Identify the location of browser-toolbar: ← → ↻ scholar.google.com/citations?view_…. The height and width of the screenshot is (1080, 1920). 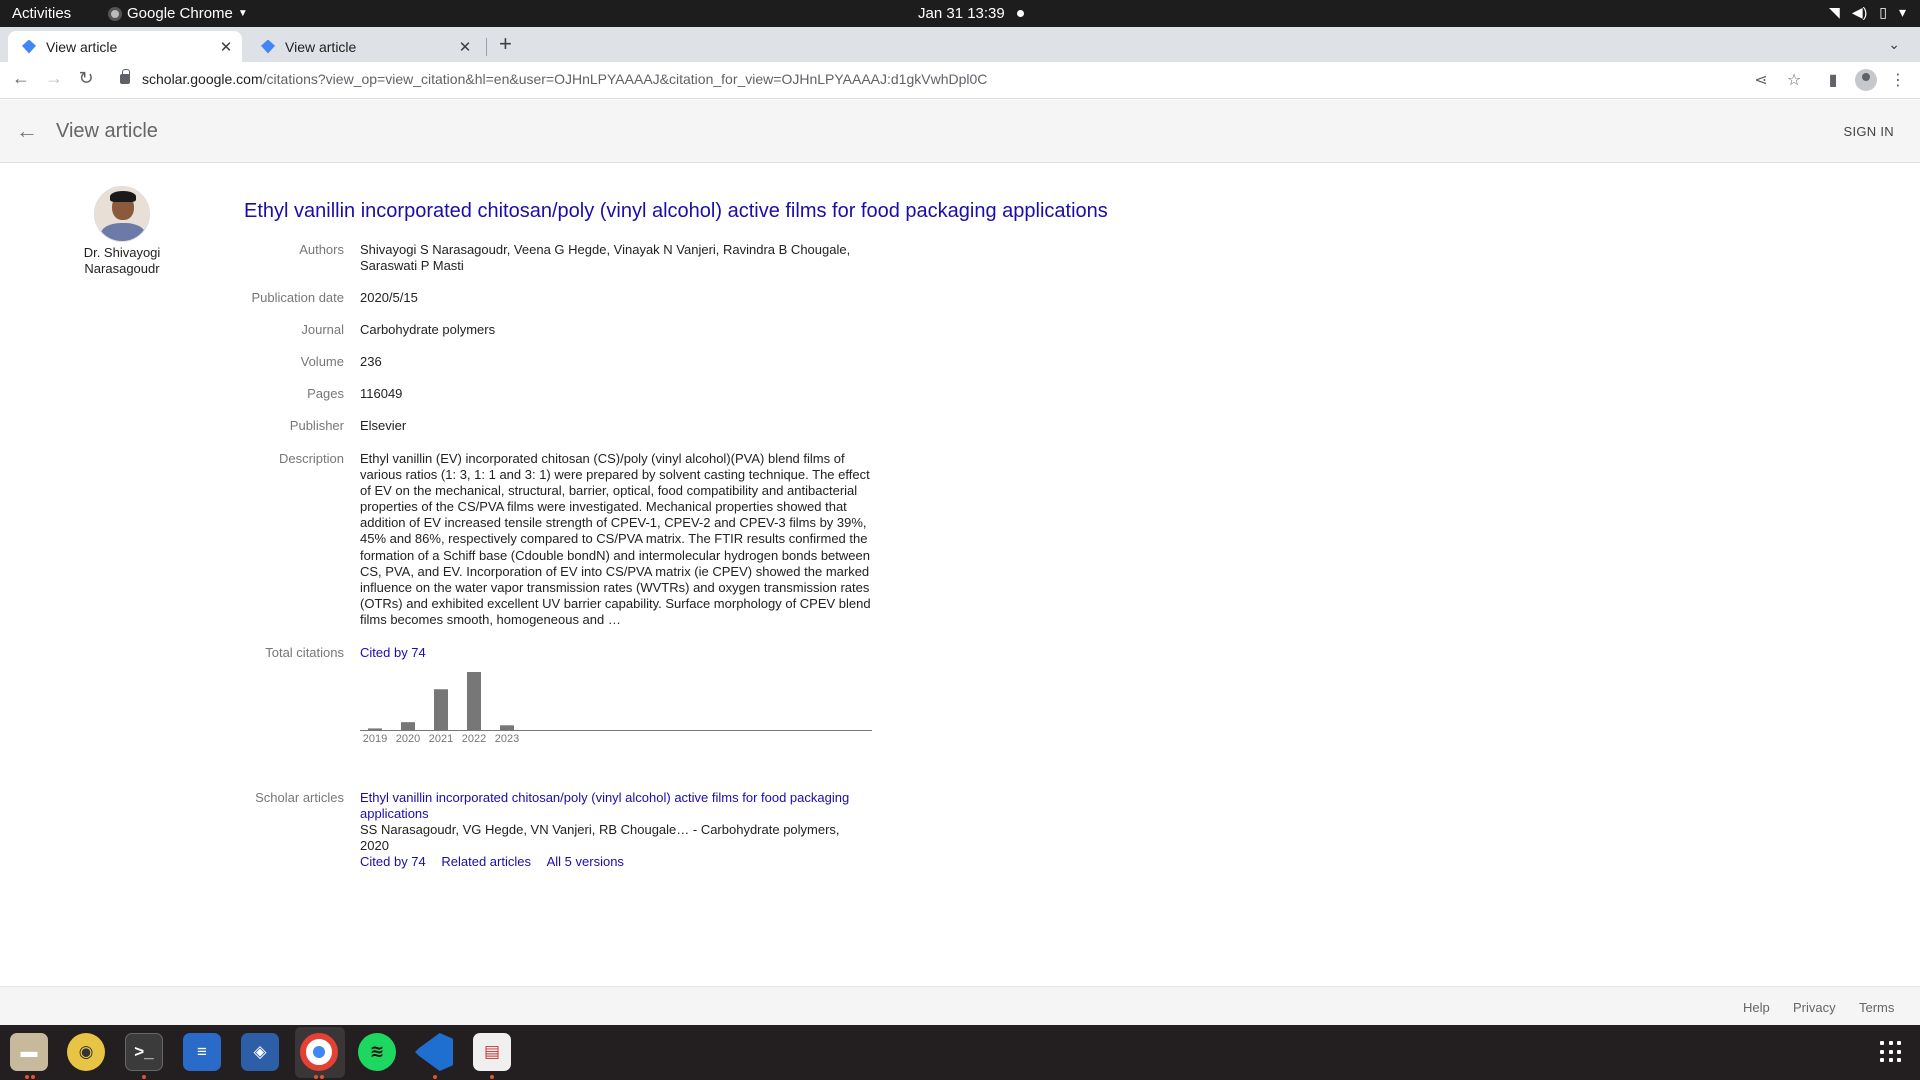
(960, 80).